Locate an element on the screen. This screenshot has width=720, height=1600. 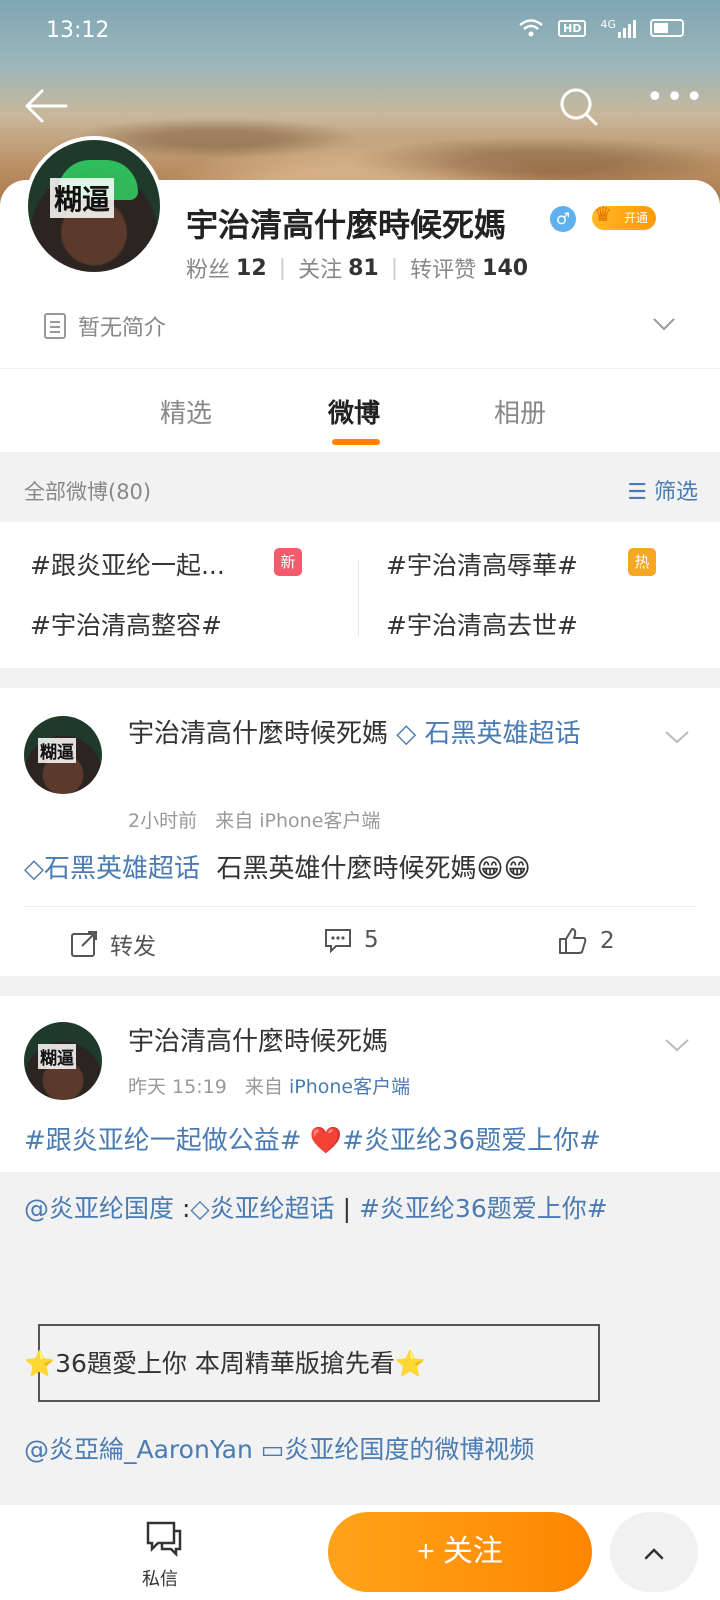
post-author: 宇治清高什麼時候死媽 ◇ 石黑英雄超话 is located at coordinates (378, 734).